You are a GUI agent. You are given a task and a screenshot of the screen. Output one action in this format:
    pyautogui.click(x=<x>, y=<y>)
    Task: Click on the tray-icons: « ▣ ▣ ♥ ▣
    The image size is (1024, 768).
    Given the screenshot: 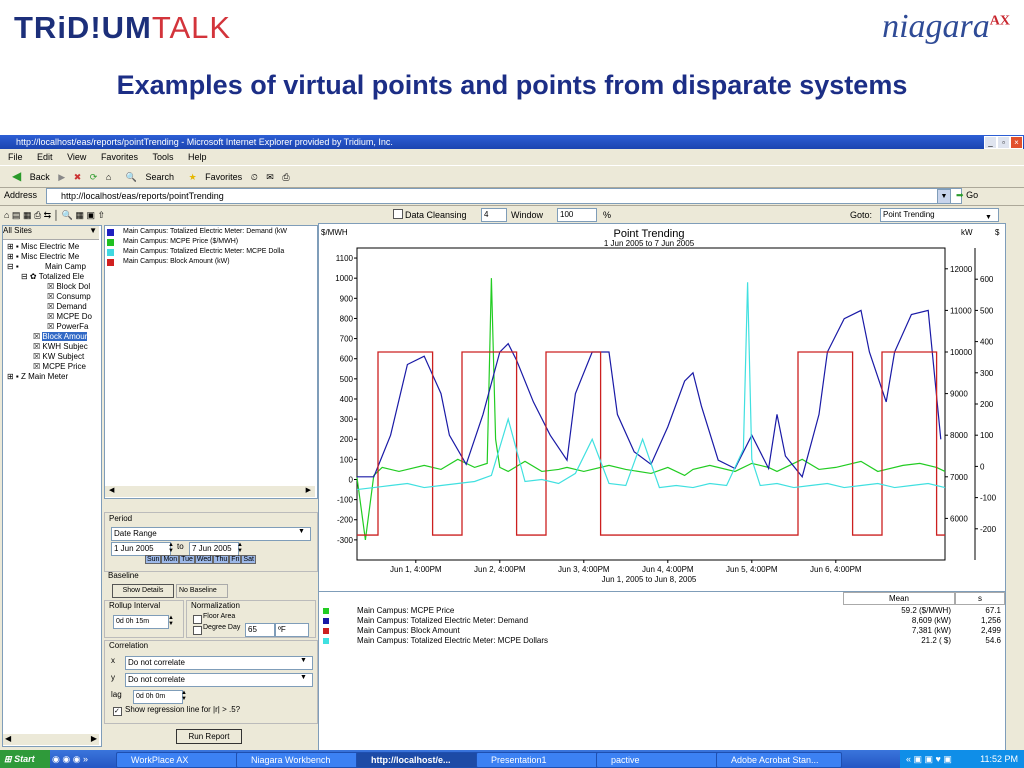 What is the action you would take?
    pyautogui.click(x=929, y=759)
    